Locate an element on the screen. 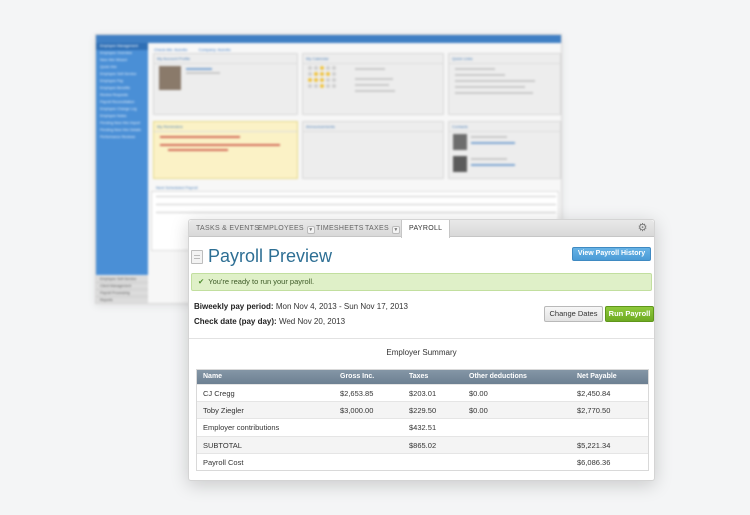 This screenshot has width=750, height=515. reminders-panel: My Reminders is located at coordinates (225, 150).